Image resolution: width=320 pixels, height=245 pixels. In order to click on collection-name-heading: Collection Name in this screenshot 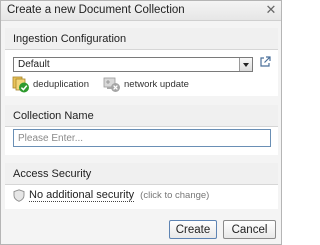, I will do `click(141, 116)`.